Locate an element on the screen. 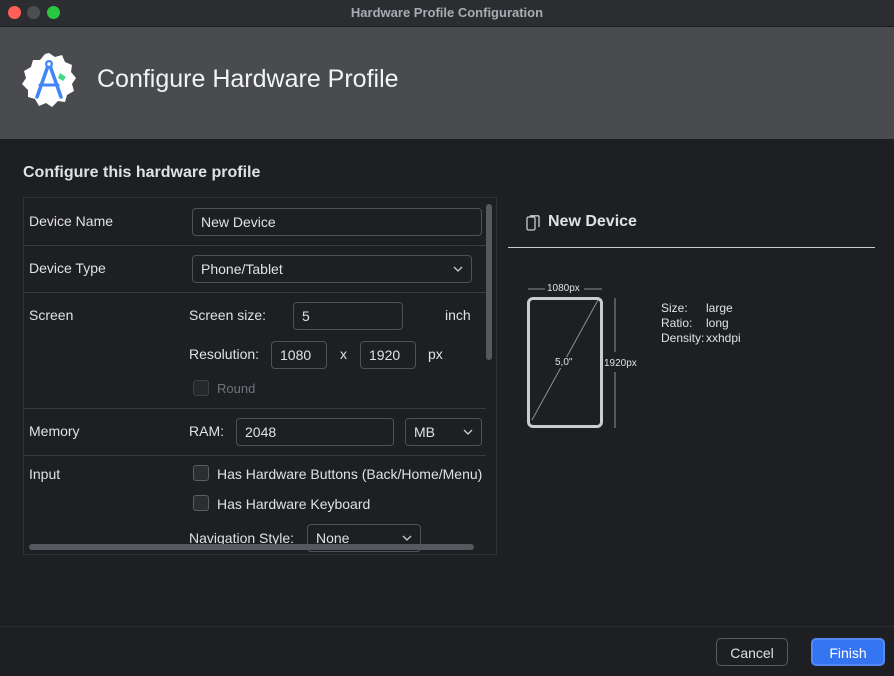 The width and height of the screenshot is (894, 676). device-name-label: Device Name is located at coordinates (71, 221).